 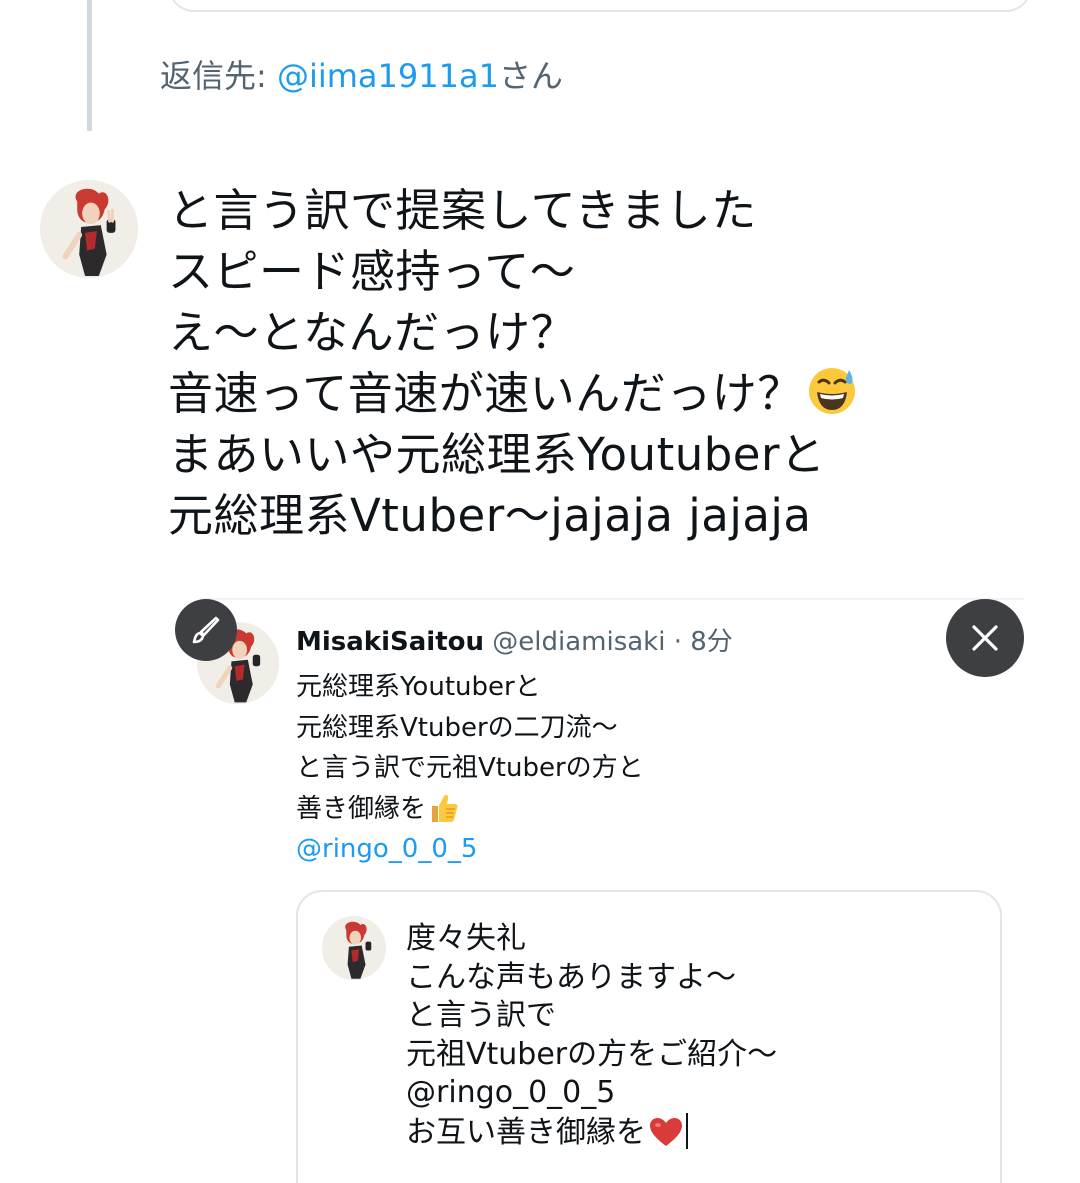 I want to click on quote-line: と言う訳で元祖Vtuberの方と, so click(x=470, y=768).